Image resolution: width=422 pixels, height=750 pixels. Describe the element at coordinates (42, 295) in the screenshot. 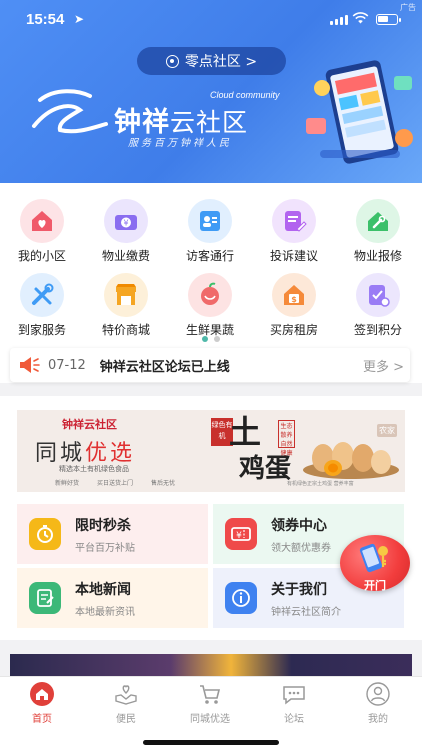

I see `wrench-screwdriver-icon` at that location.